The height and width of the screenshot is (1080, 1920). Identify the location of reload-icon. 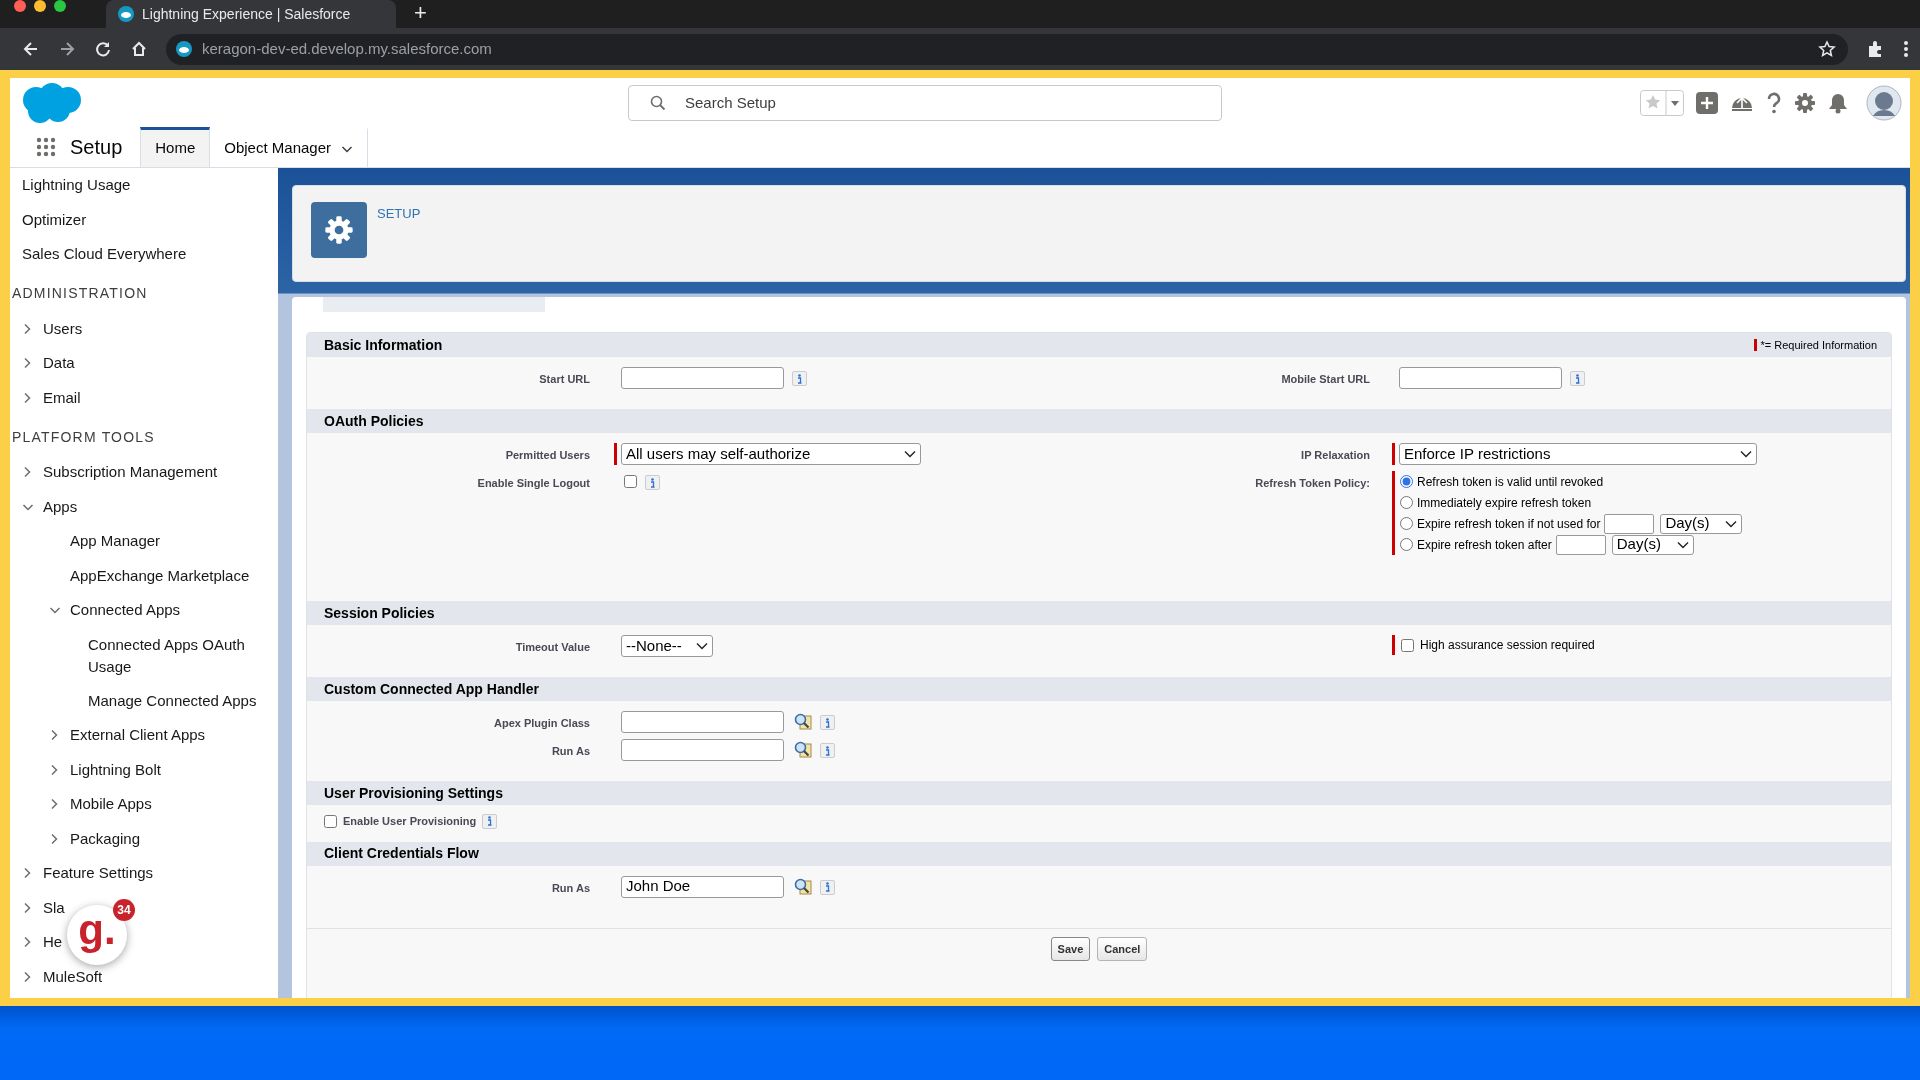
(103, 49).